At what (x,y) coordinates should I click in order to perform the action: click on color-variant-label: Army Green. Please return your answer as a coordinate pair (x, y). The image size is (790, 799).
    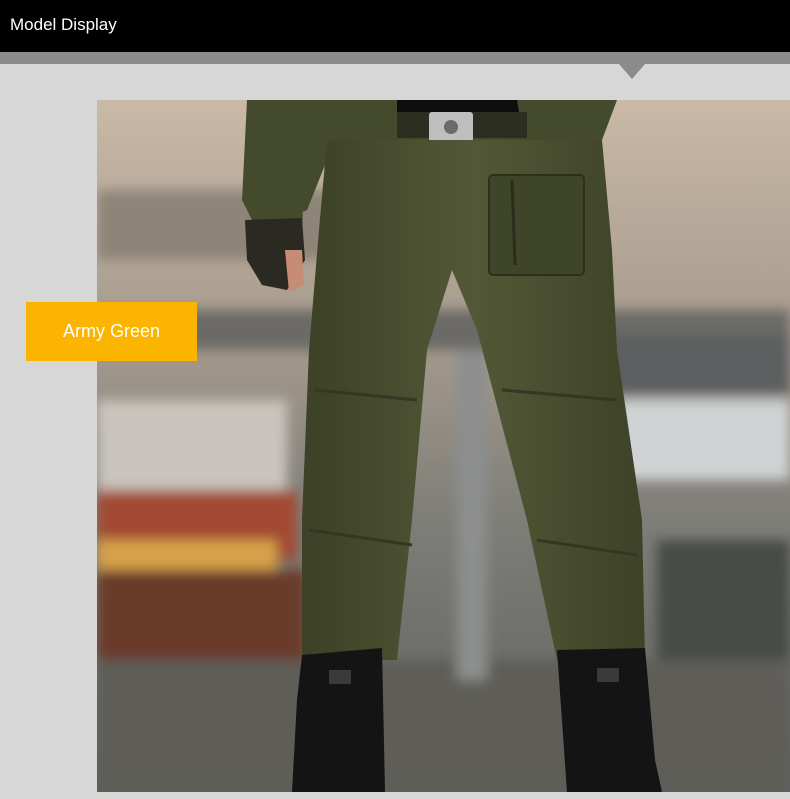
    Looking at the image, I should click on (111, 331).